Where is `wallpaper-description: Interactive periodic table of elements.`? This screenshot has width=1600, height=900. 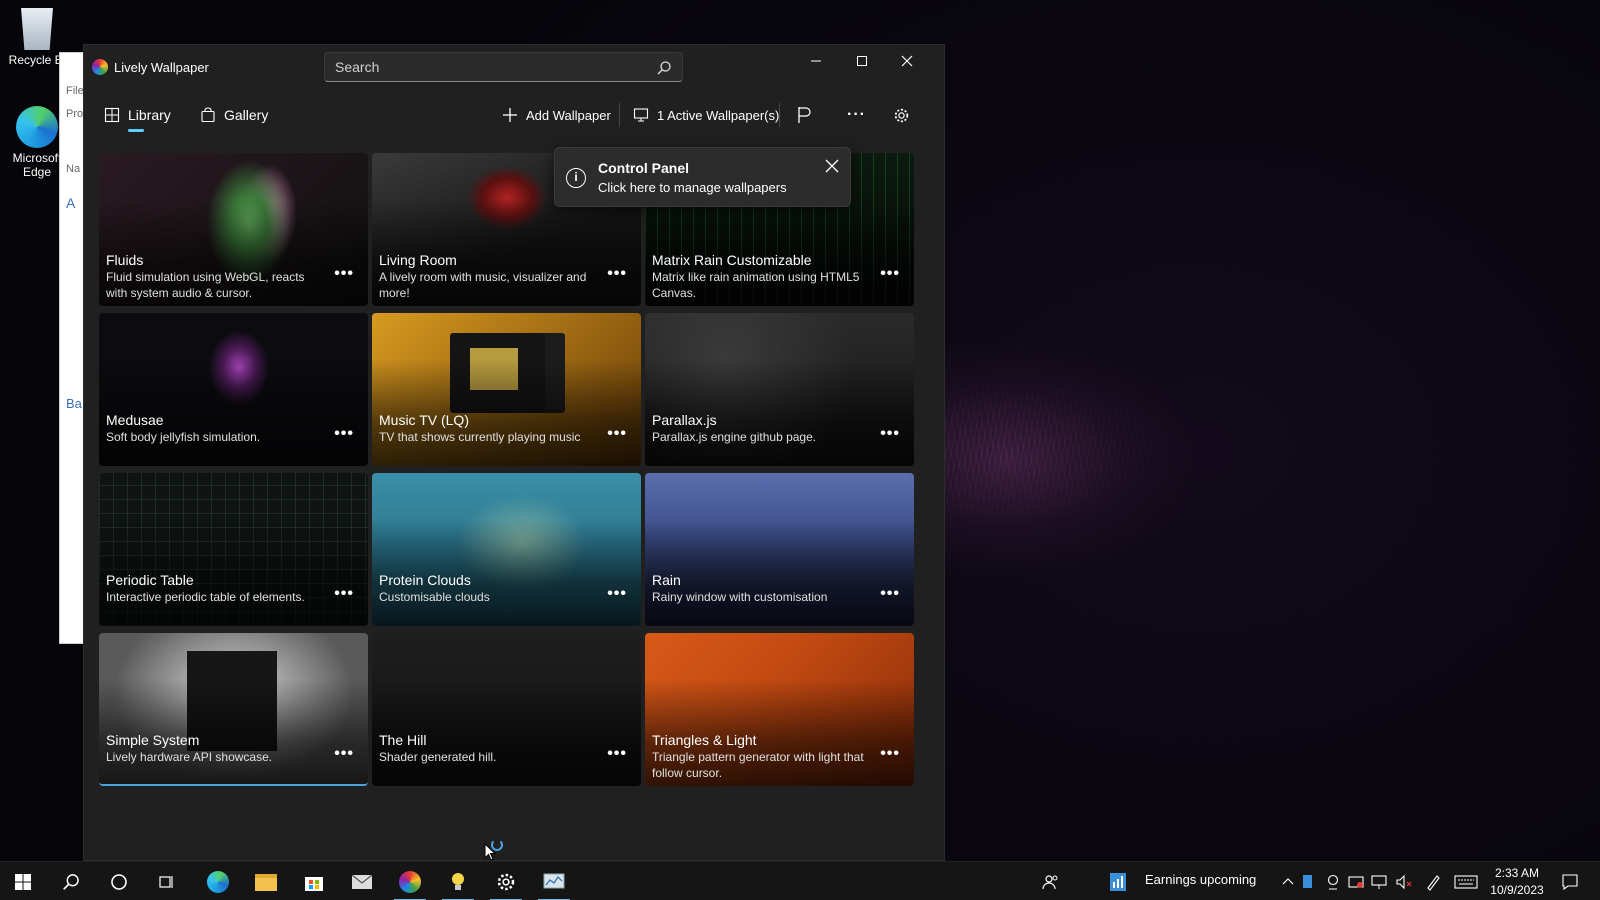
wallpaper-description: Interactive periodic table of elements. is located at coordinates (205, 597).